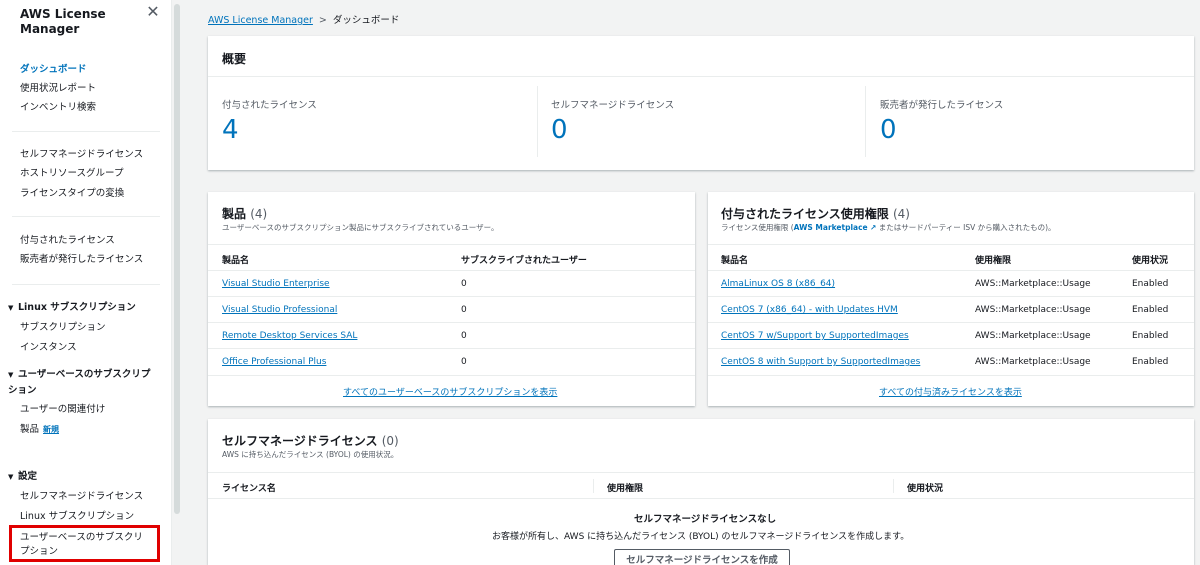 The height and width of the screenshot is (565, 1200). Describe the element at coordinates (177, 259) in the screenshot. I see `sidebar-scrollbar` at that location.